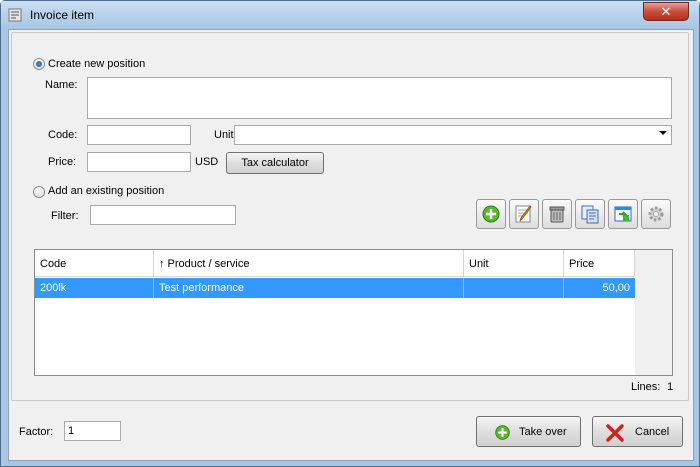  I want to click on take-over-button: Take over, so click(528, 431).